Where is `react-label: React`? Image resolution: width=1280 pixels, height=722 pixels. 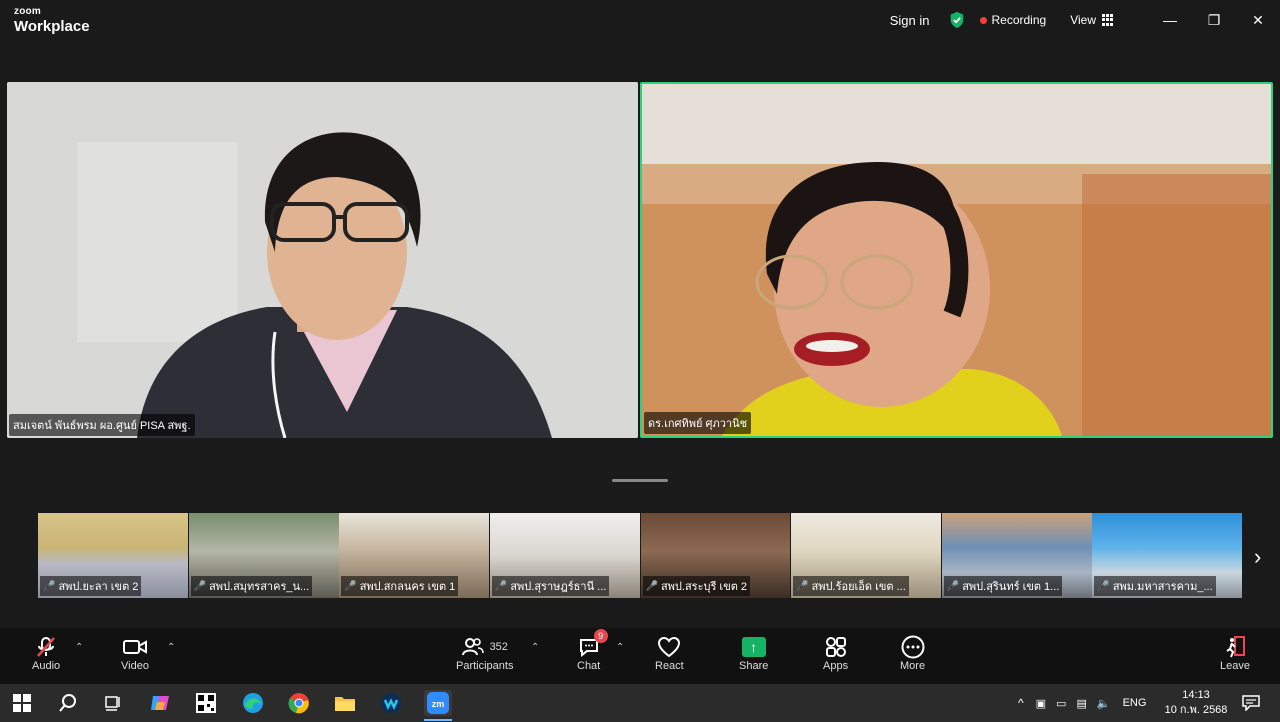
react-label: React is located at coordinates (669, 666).